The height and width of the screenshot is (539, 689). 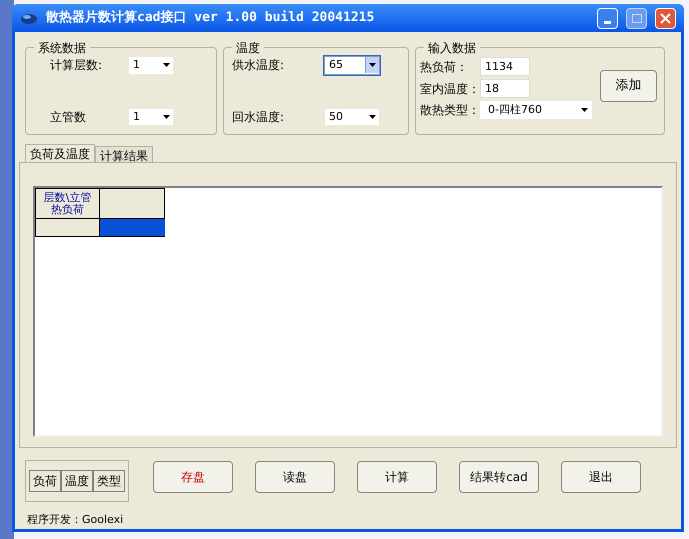 What do you see at coordinates (397, 477) in the screenshot?
I see `action-button: 计算` at bounding box center [397, 477].